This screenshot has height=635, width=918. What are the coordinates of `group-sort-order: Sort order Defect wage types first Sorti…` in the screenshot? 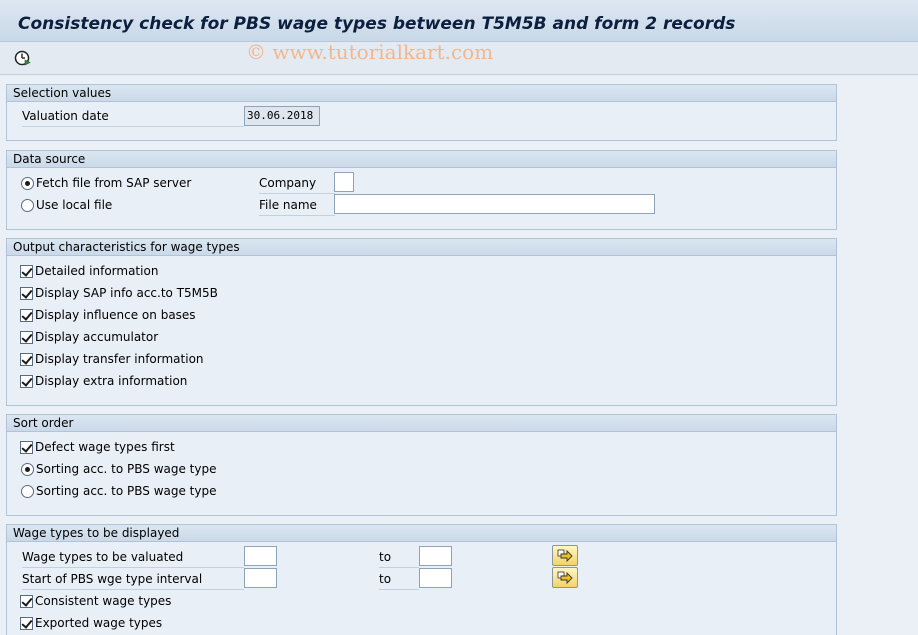 It's located at (421, 465).